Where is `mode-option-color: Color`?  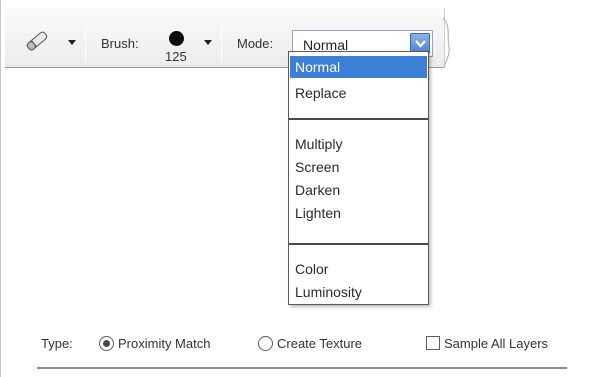 mode-option-color: Color is located at coordinates (358, 269).